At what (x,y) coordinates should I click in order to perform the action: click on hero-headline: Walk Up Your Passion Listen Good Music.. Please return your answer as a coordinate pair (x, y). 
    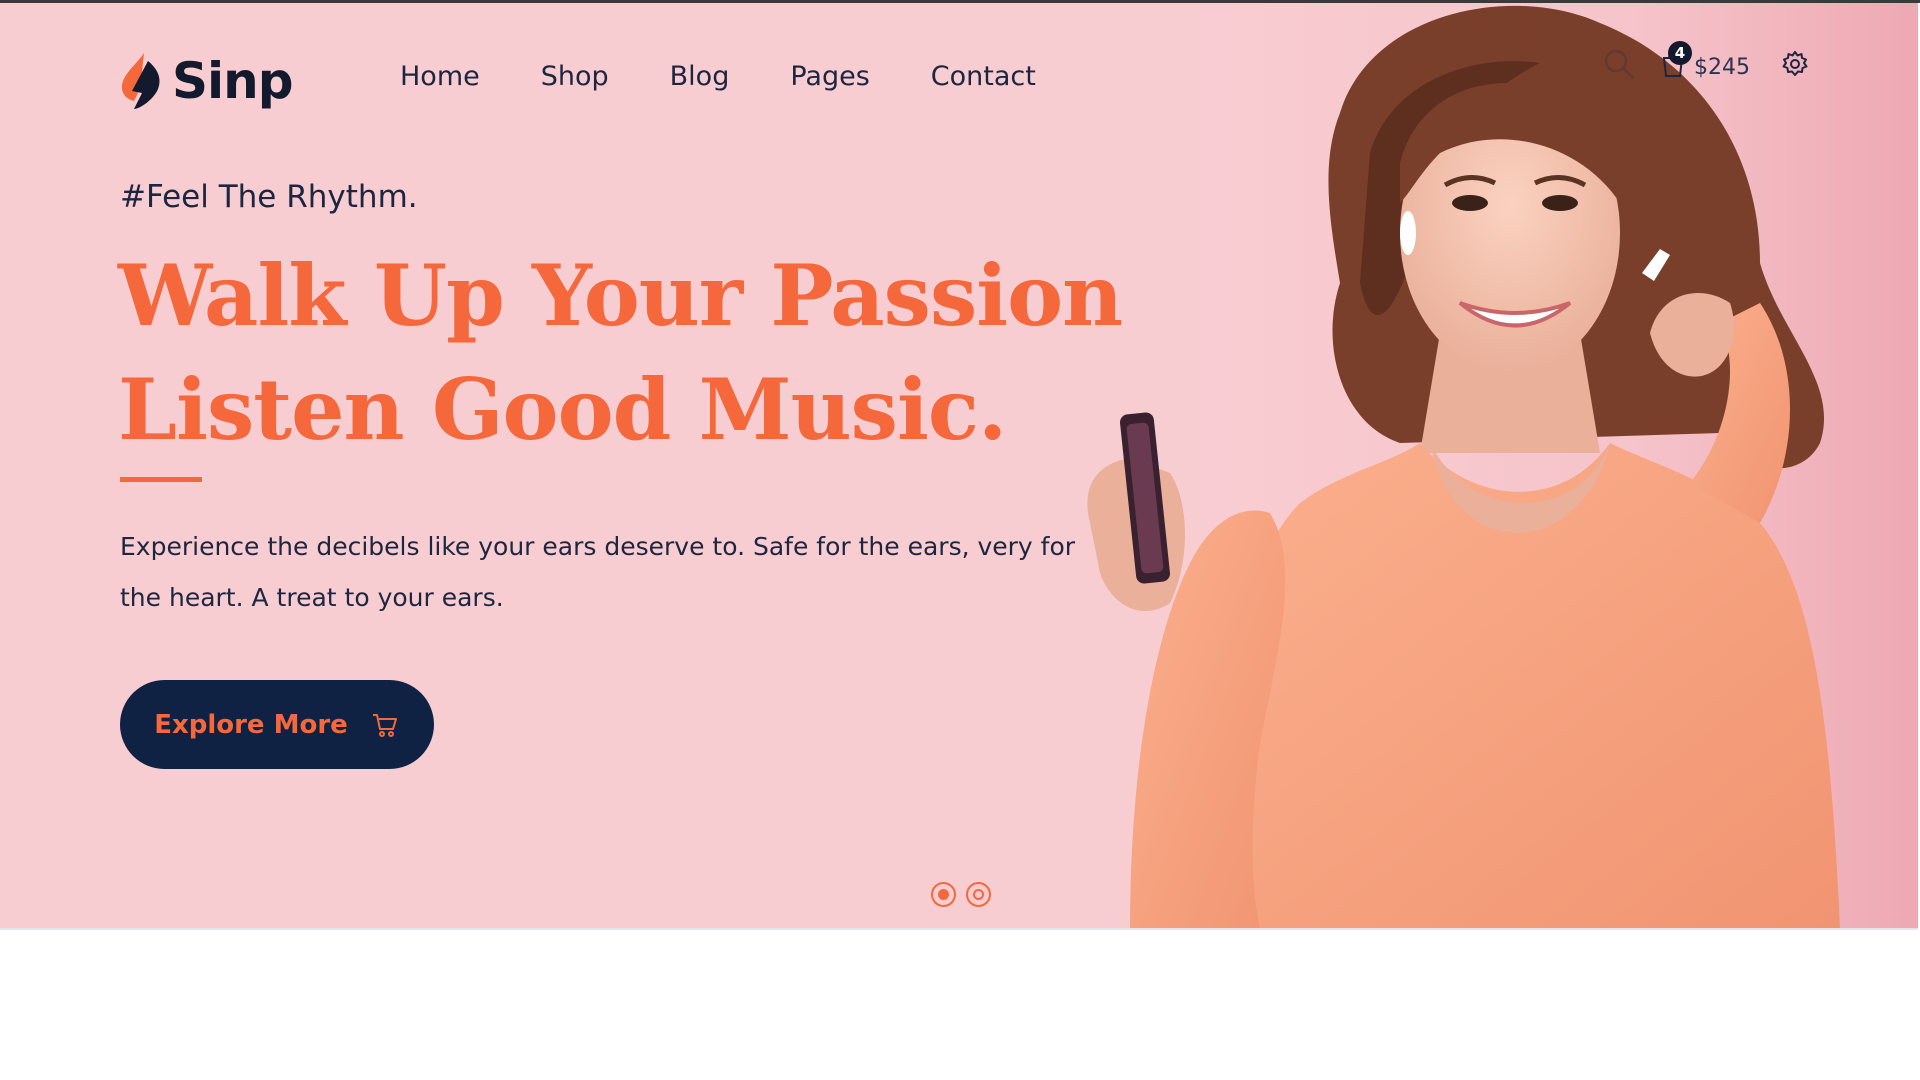
    Looking at the image, I should click on (620, 353).